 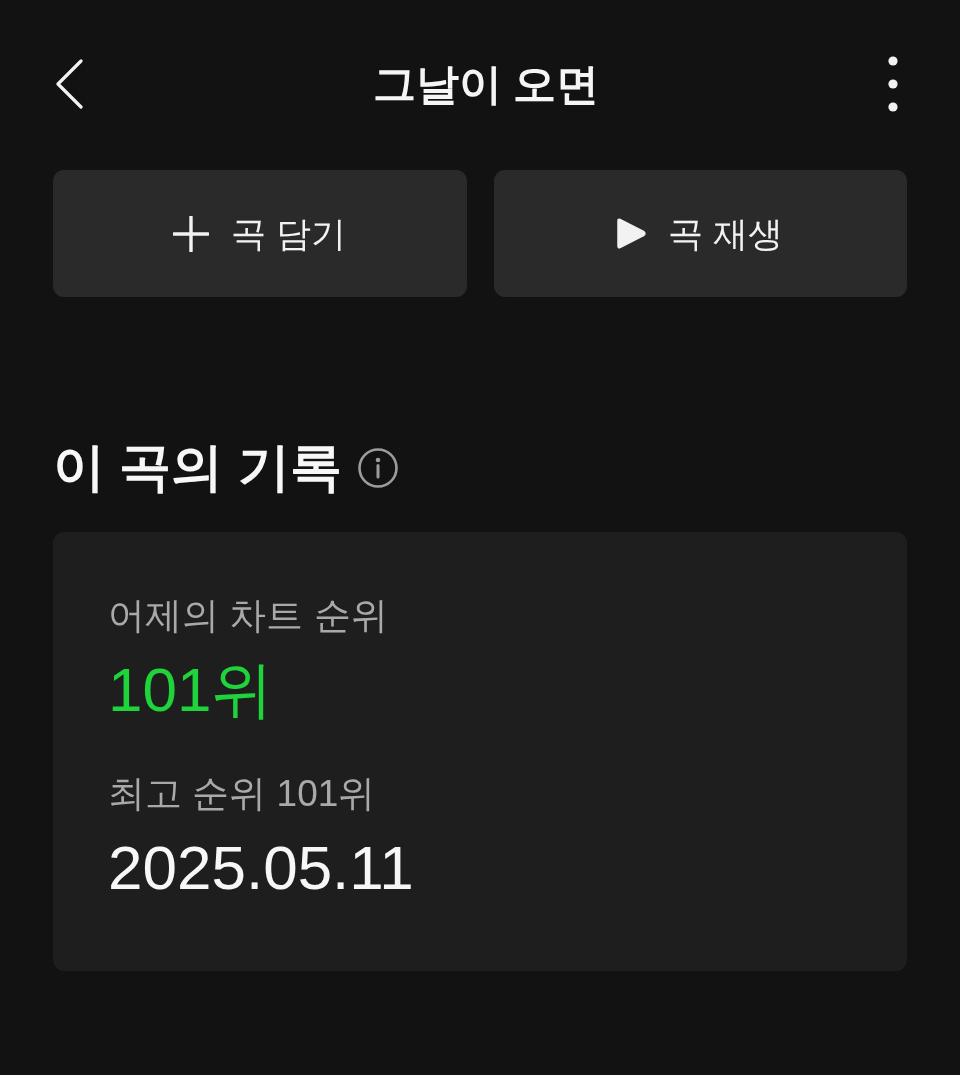 I want to click on stat-label: 어제의 차트 순위, so click(x=248, y=616).